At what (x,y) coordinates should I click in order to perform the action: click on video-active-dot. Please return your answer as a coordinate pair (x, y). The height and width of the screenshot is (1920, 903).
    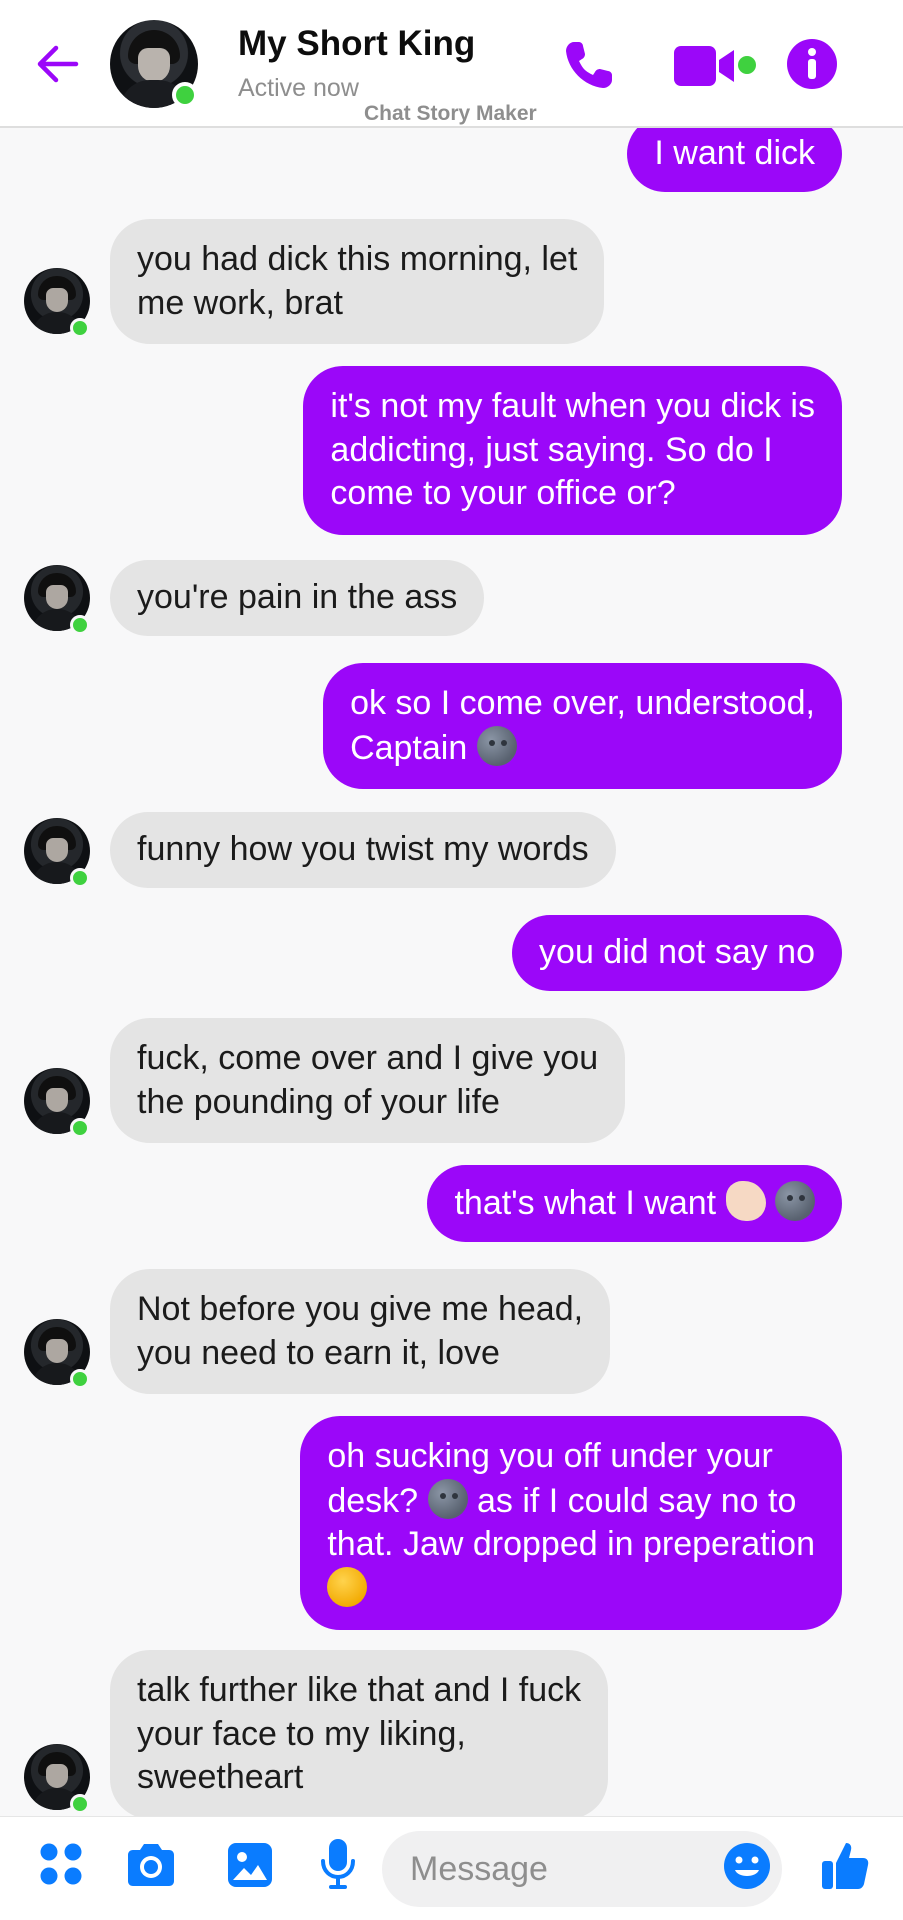
    Looking at the image, I should click on (747, 65).